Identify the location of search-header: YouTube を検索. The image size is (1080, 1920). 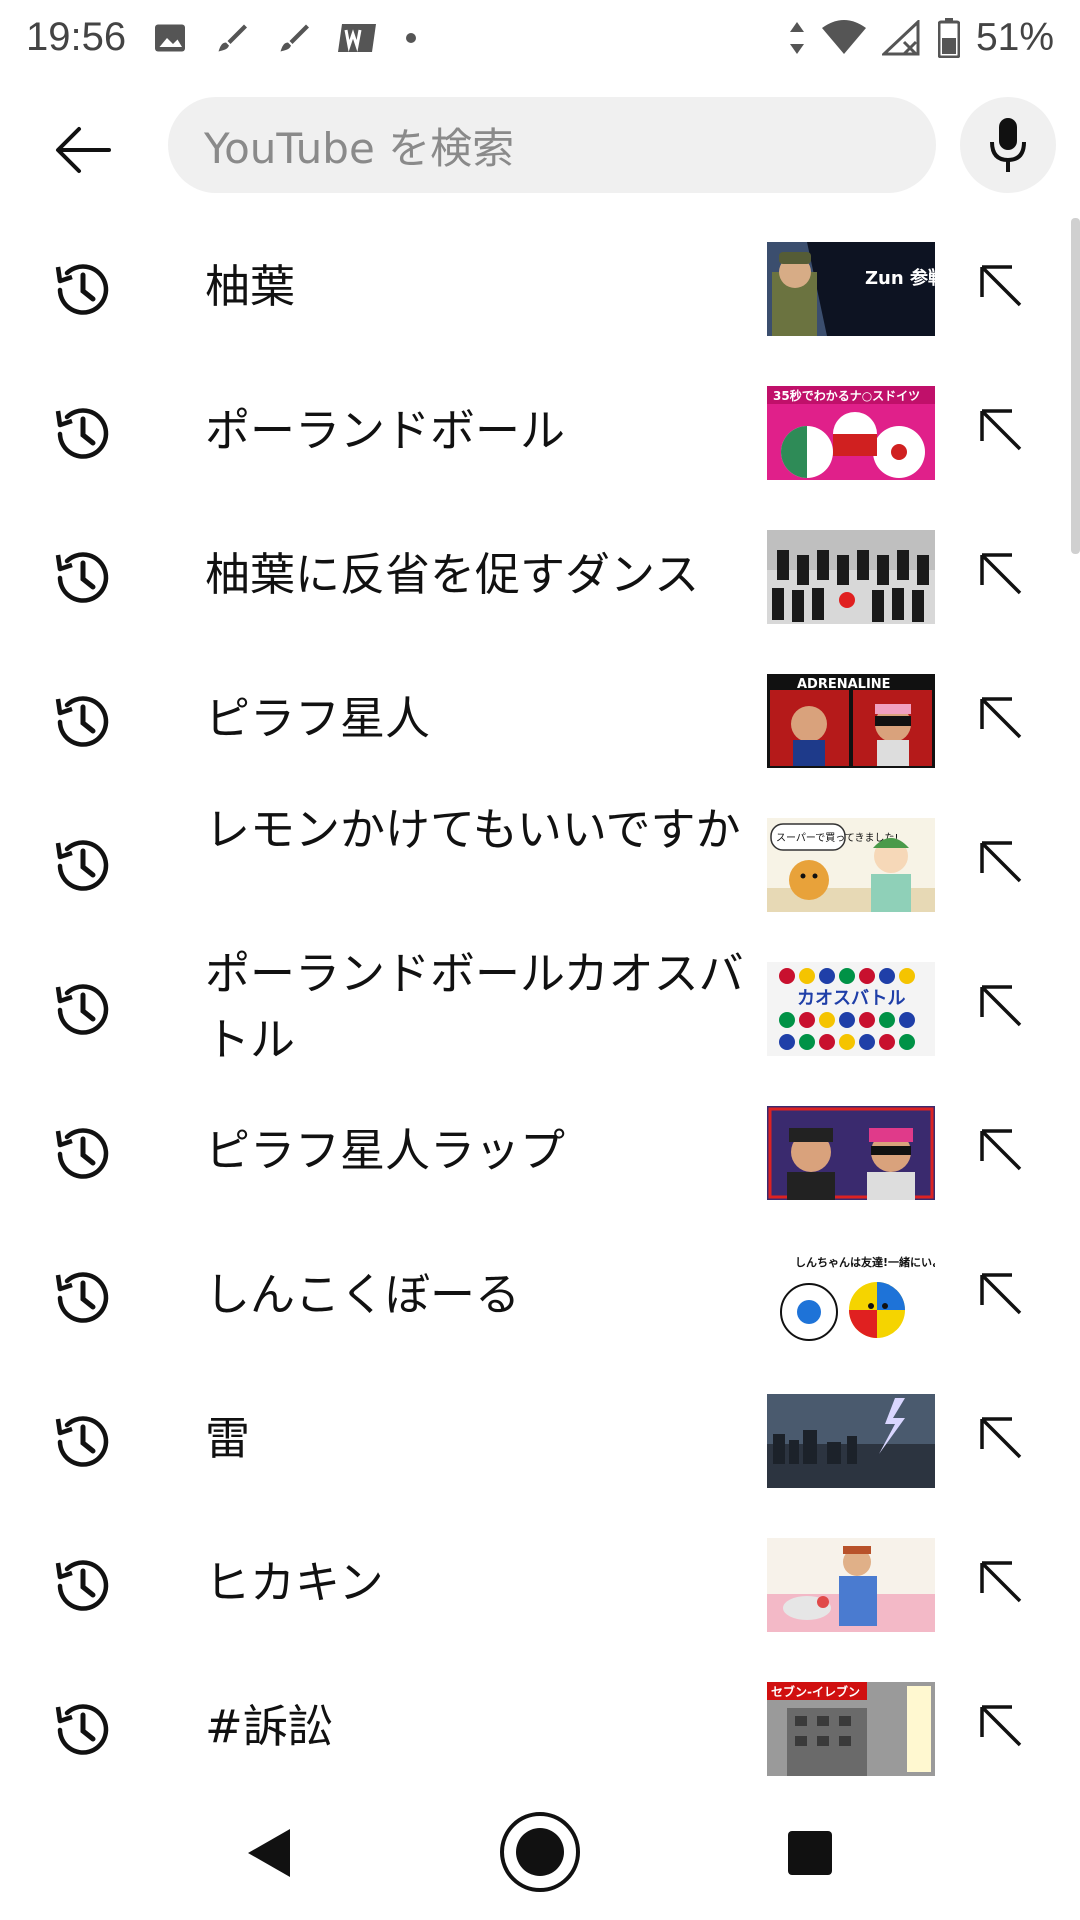
(540, 145).